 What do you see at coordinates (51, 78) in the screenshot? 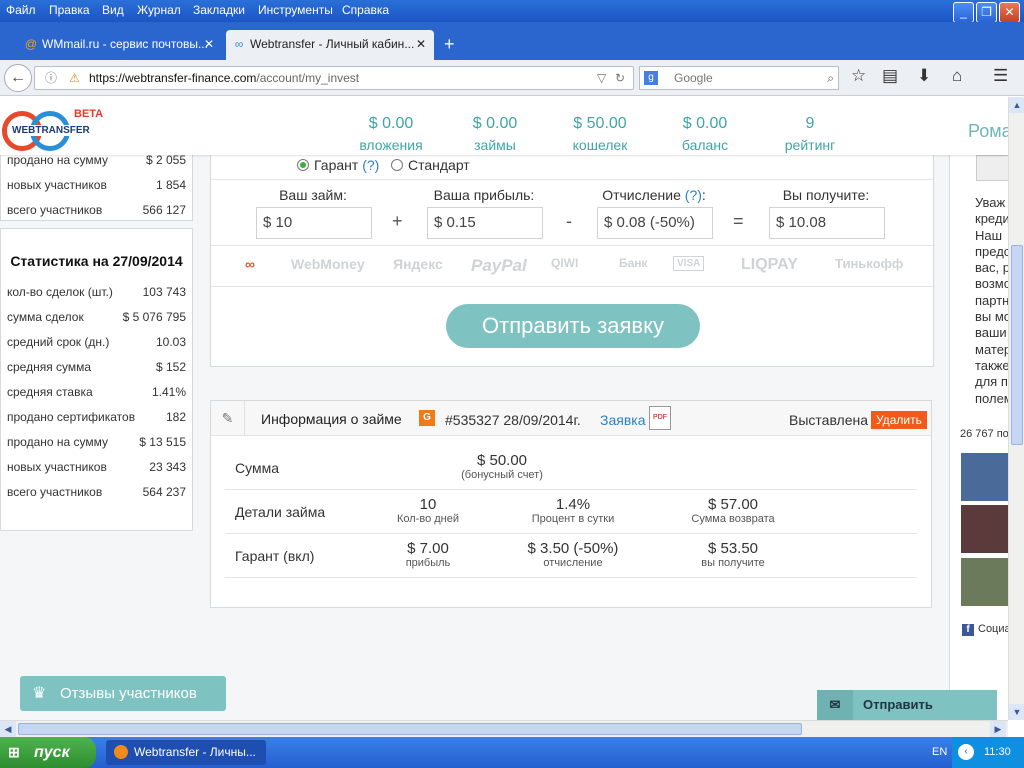
I see `identity-icon: ⓘ` at bounding box center [51, 78].